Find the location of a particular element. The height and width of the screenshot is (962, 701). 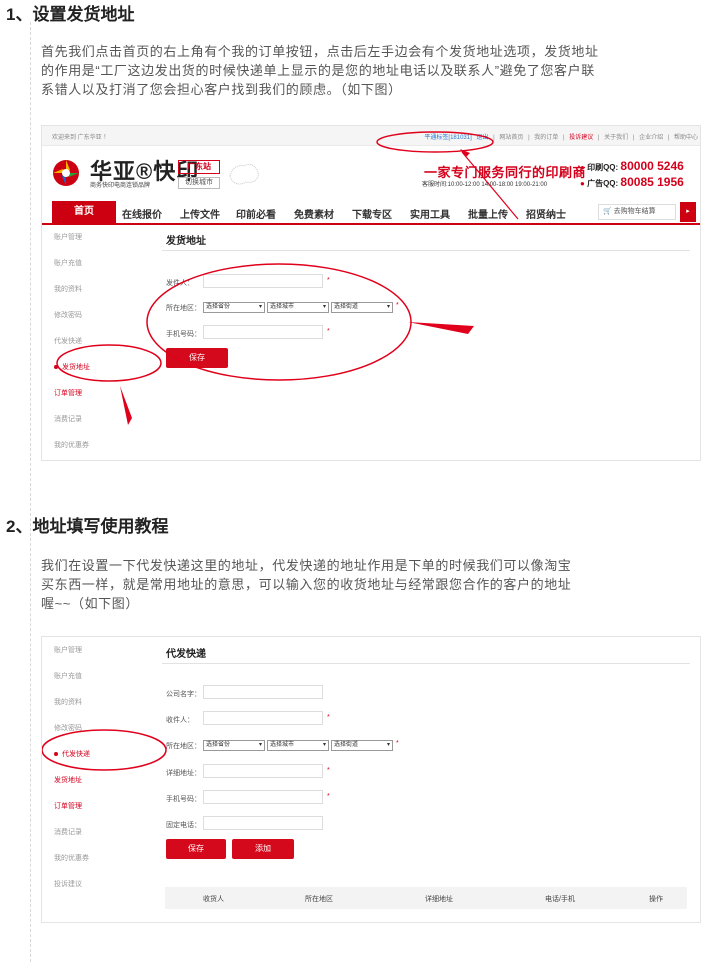

nav-careers: 招贤纳士 is located at coordinates (546, 213).